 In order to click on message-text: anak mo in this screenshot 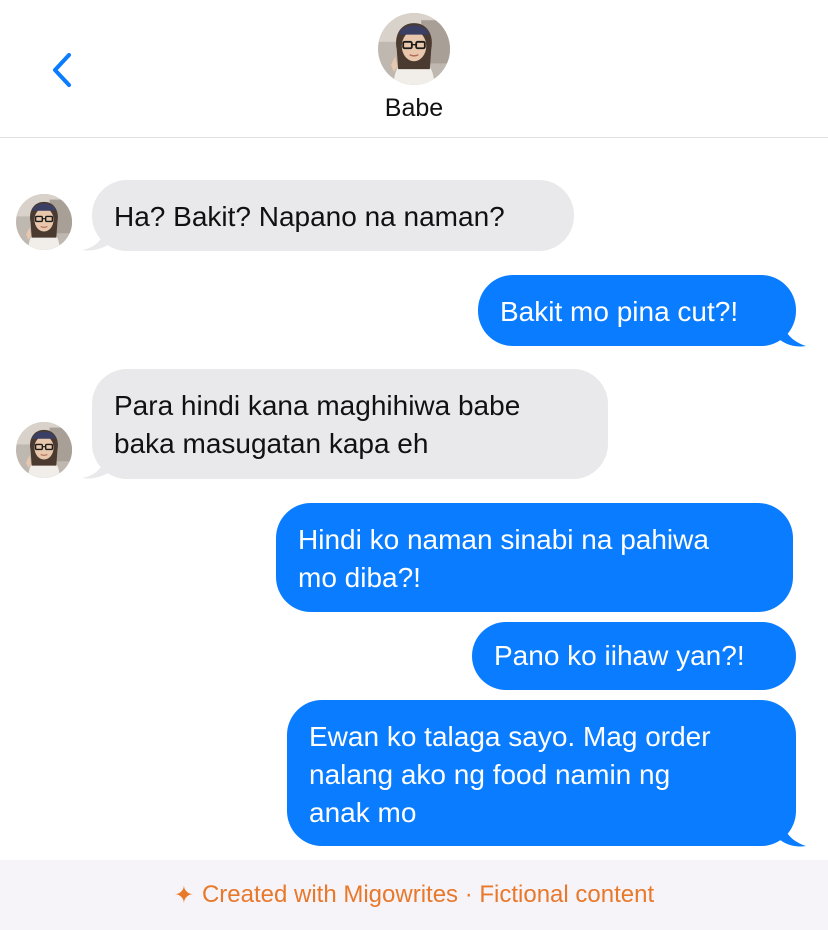, I will do `click(363, 812)`.